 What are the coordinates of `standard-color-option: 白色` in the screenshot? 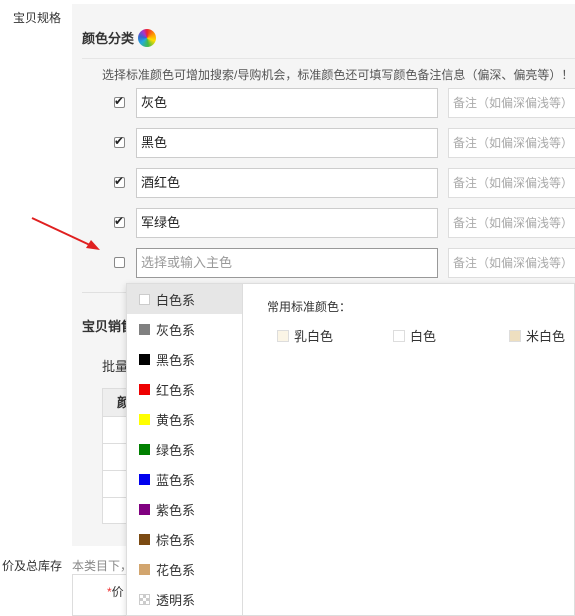 It's located at (414, 335).